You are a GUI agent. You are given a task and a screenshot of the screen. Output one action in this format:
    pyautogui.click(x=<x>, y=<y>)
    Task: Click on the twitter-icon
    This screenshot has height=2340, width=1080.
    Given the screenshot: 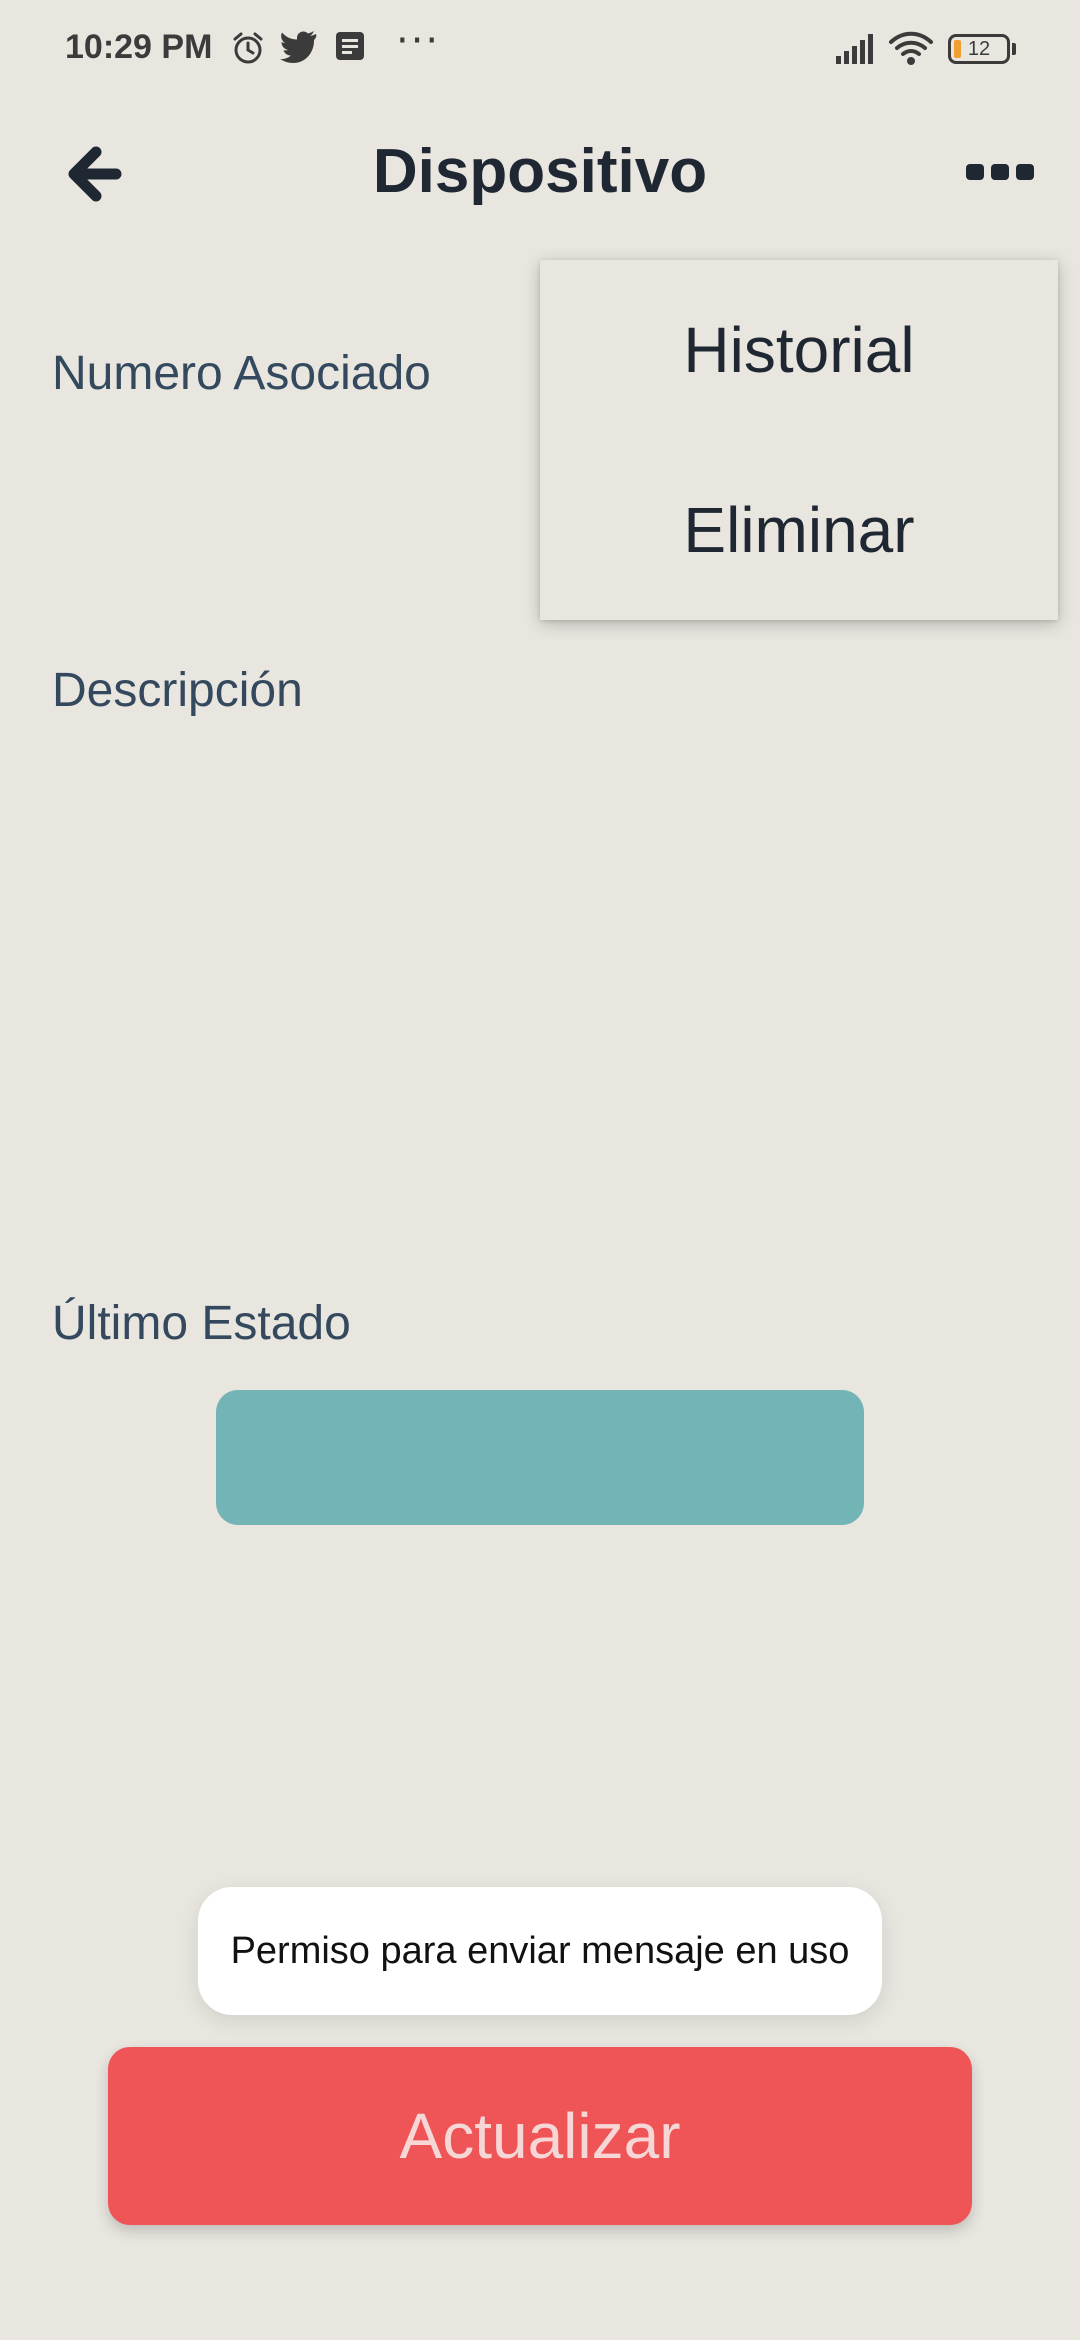 What is the action you would take?
    pyautogui.click(x=299, y=49)
    